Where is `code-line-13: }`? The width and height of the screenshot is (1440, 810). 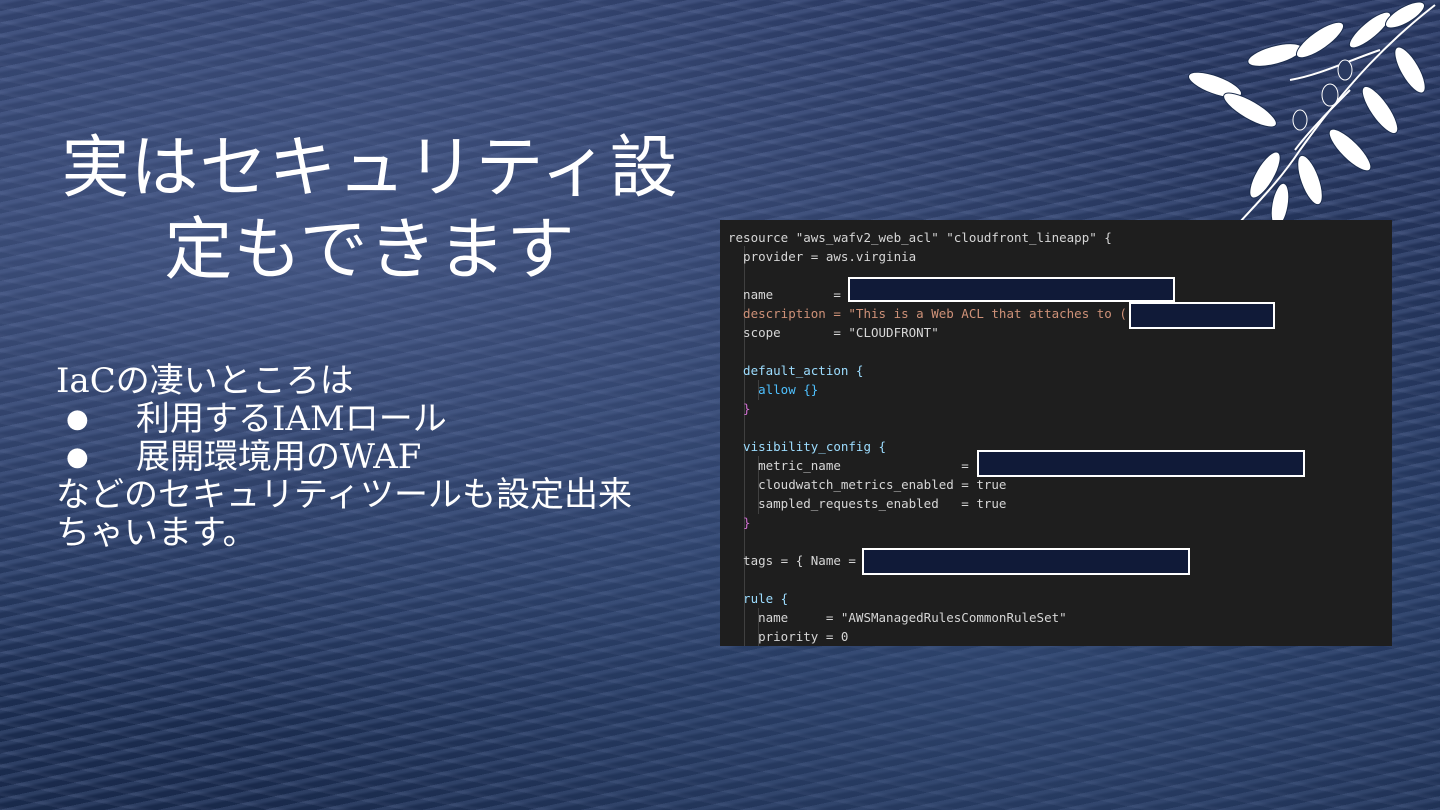
code-line-13: } is located at coordinates (739, 522).